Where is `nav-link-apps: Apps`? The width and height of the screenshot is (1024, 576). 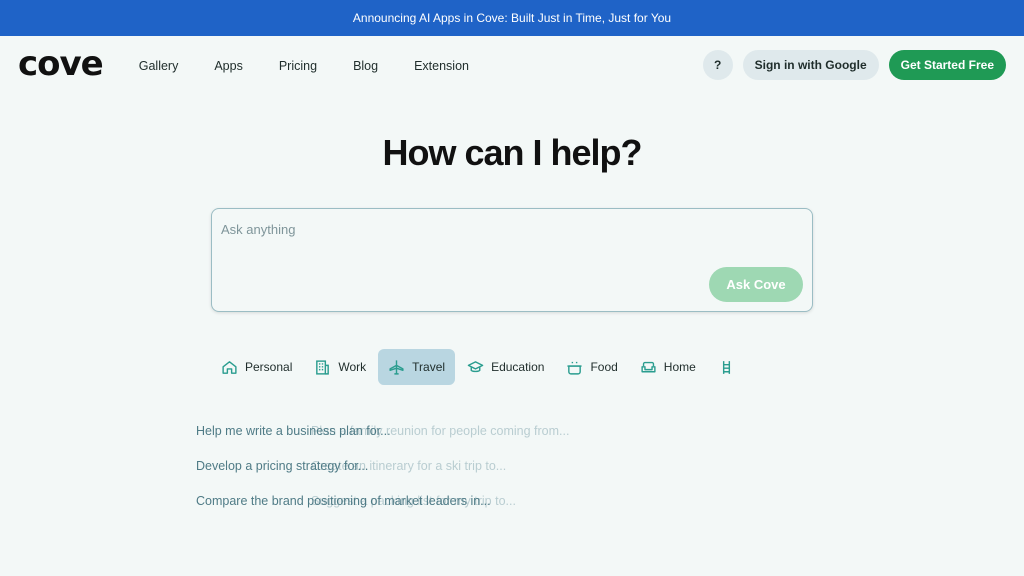
nav-link-apps: Apps is located at coordinates (228, 66).